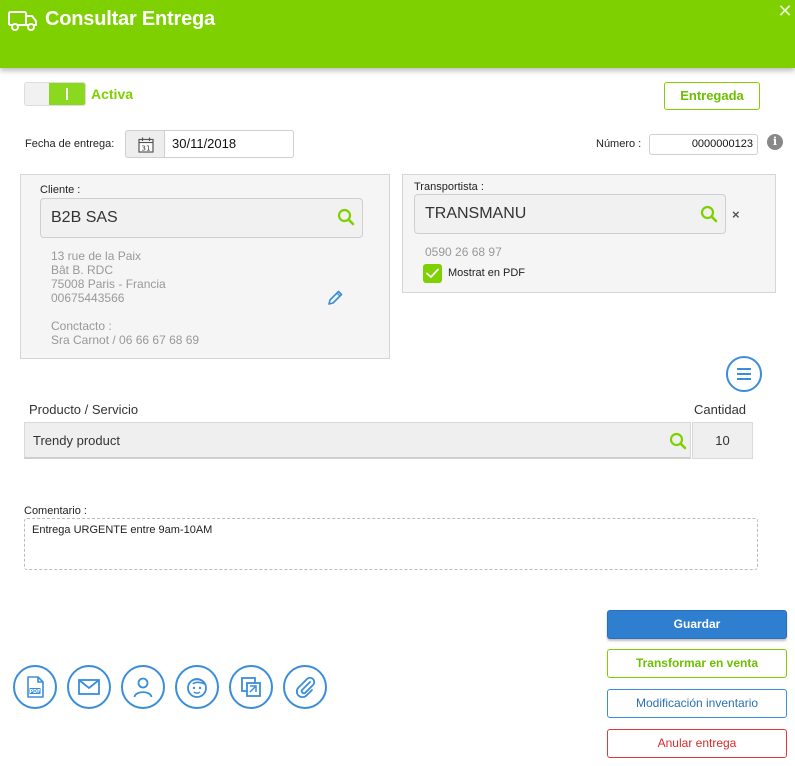  I want to click on delivery-date-label: Fecha de entrega:, so click(70, 144).